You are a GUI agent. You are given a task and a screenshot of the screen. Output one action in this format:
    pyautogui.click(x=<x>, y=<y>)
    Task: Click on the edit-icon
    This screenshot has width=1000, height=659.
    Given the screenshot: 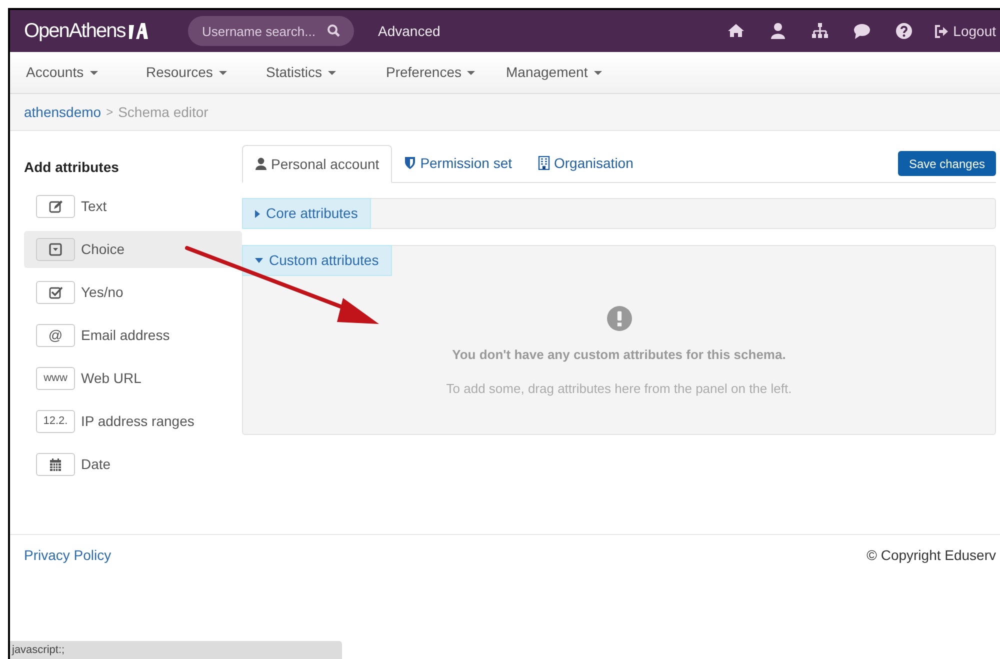 What is the action you would take?
    pyautogui.click(x=55, y=207)
    